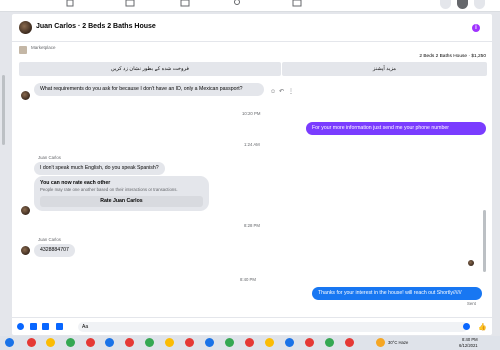  I want to click on gif-icon, so click(59, 326).